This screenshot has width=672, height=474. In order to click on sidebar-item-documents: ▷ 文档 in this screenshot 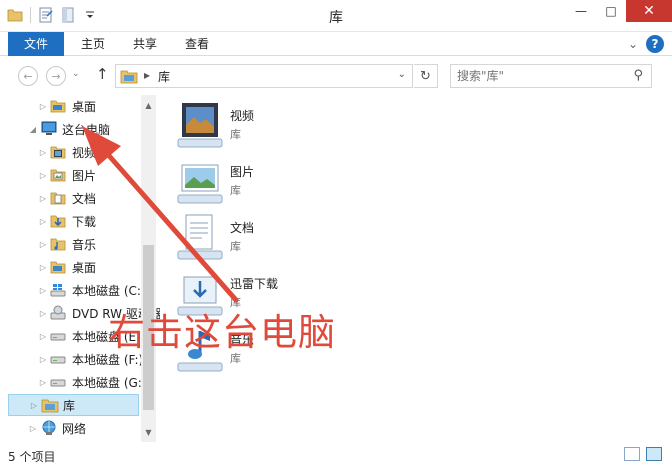, I will do `click(108, 198)`.